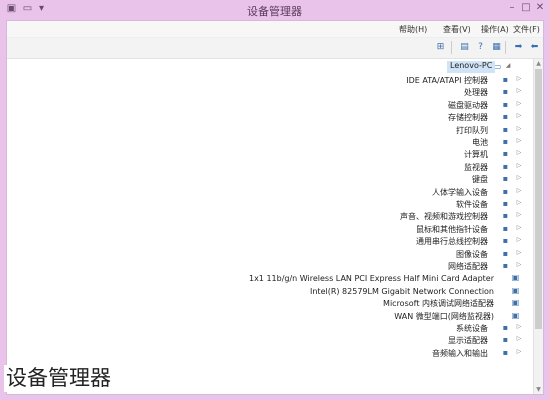  I want to click on menu-action: 操作(A), so click(495, 29).